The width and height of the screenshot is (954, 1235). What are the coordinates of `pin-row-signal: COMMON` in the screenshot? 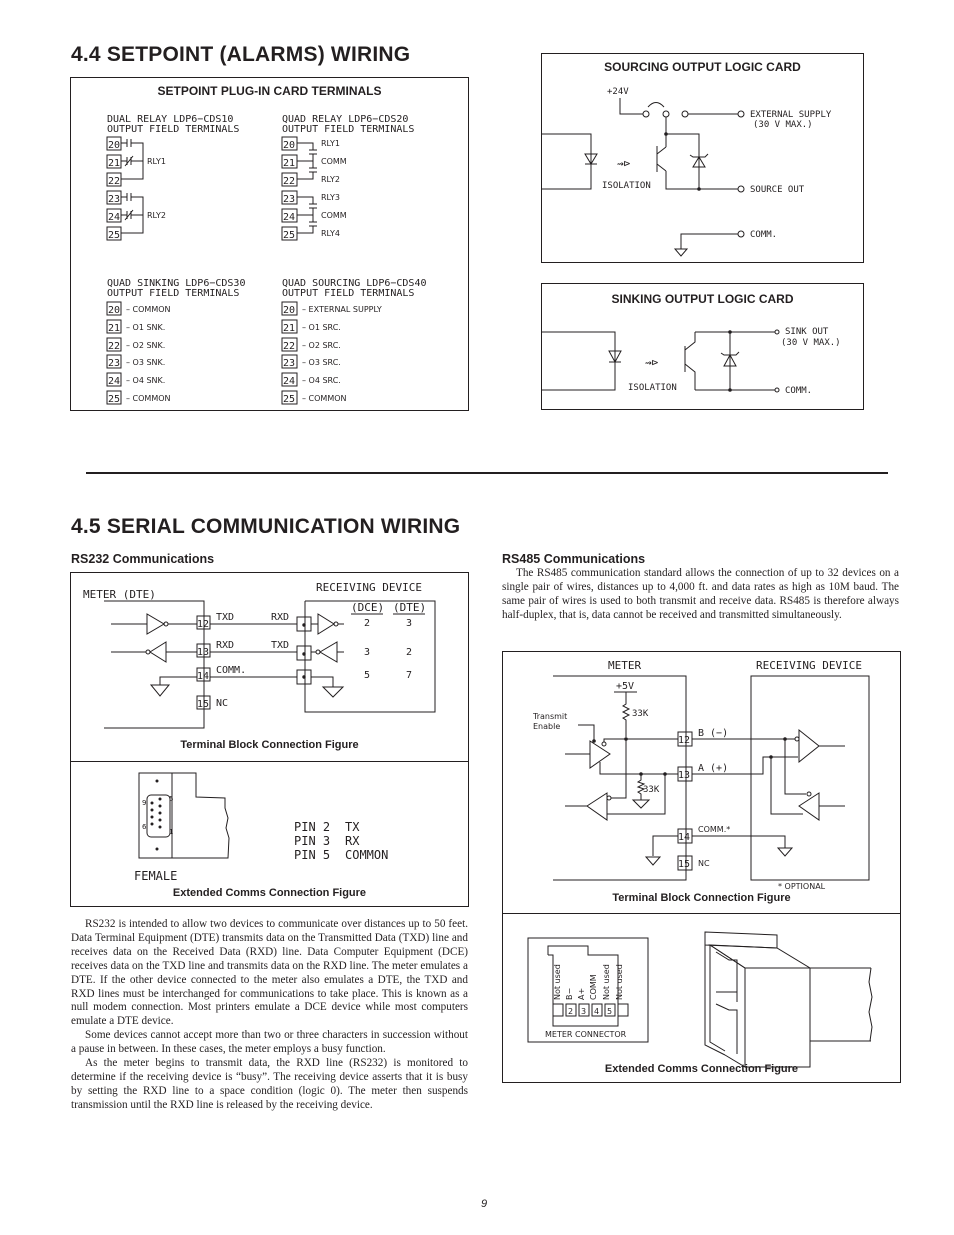 It's located at (366, 855).